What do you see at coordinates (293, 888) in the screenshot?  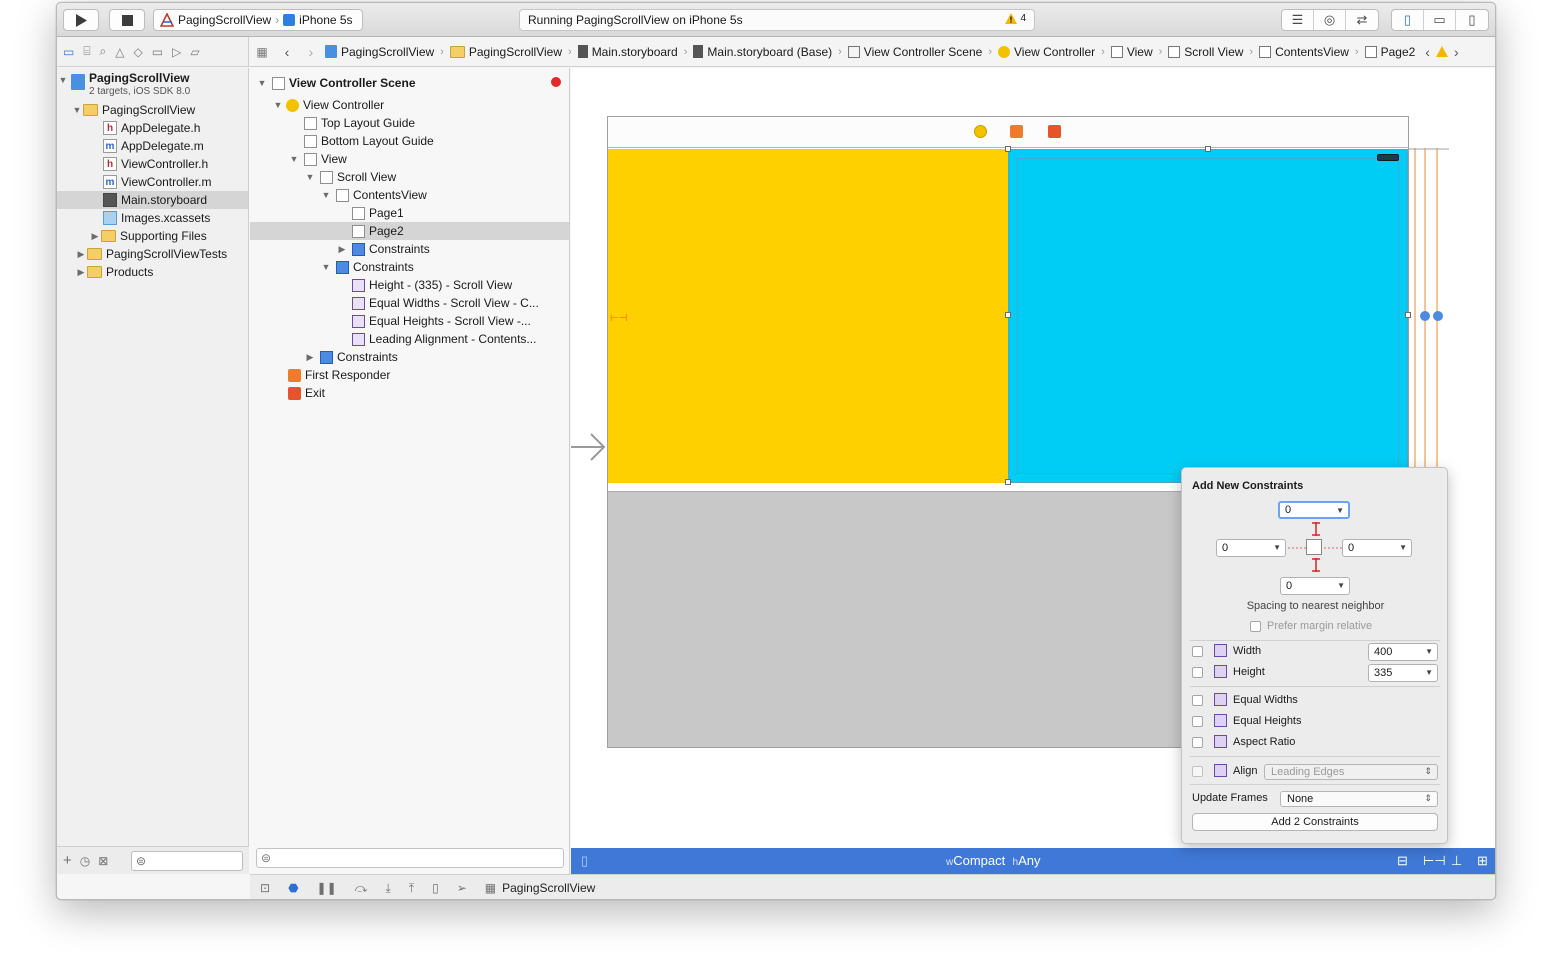 I see `breakpoints-toggle-icon: ⬣` at bounding box center [293, 888].